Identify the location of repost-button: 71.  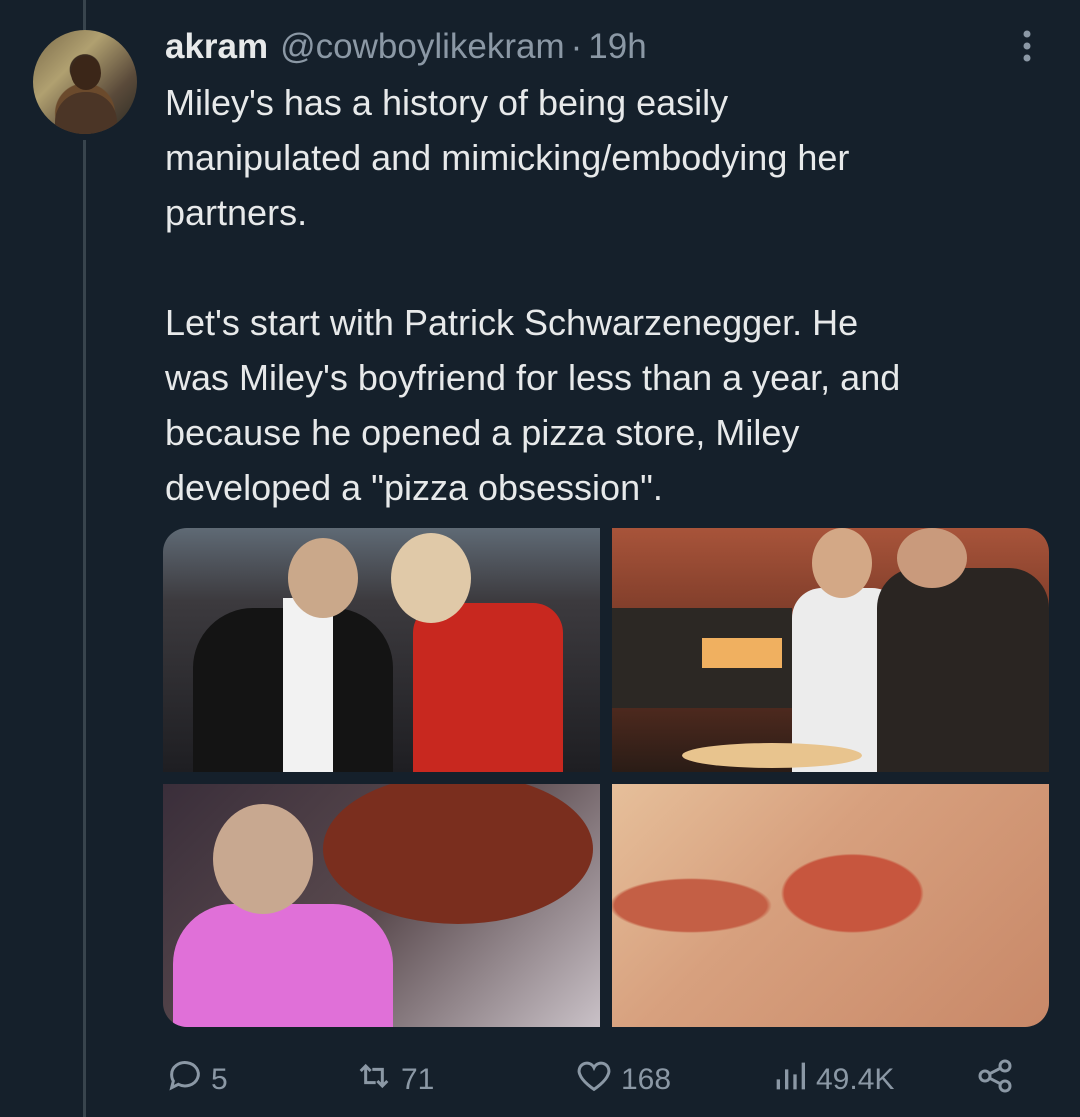
(393, 1080).